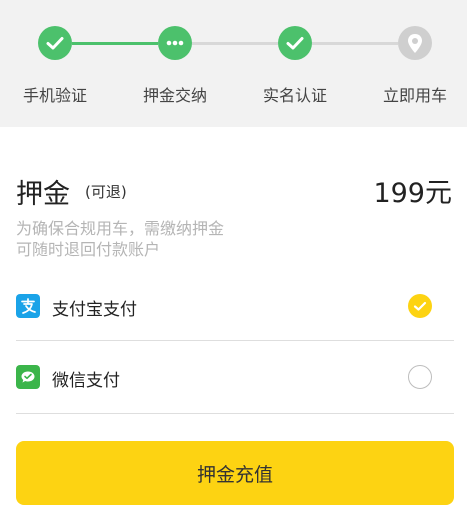  I want to click on alipay-icon, so click(28, 306).